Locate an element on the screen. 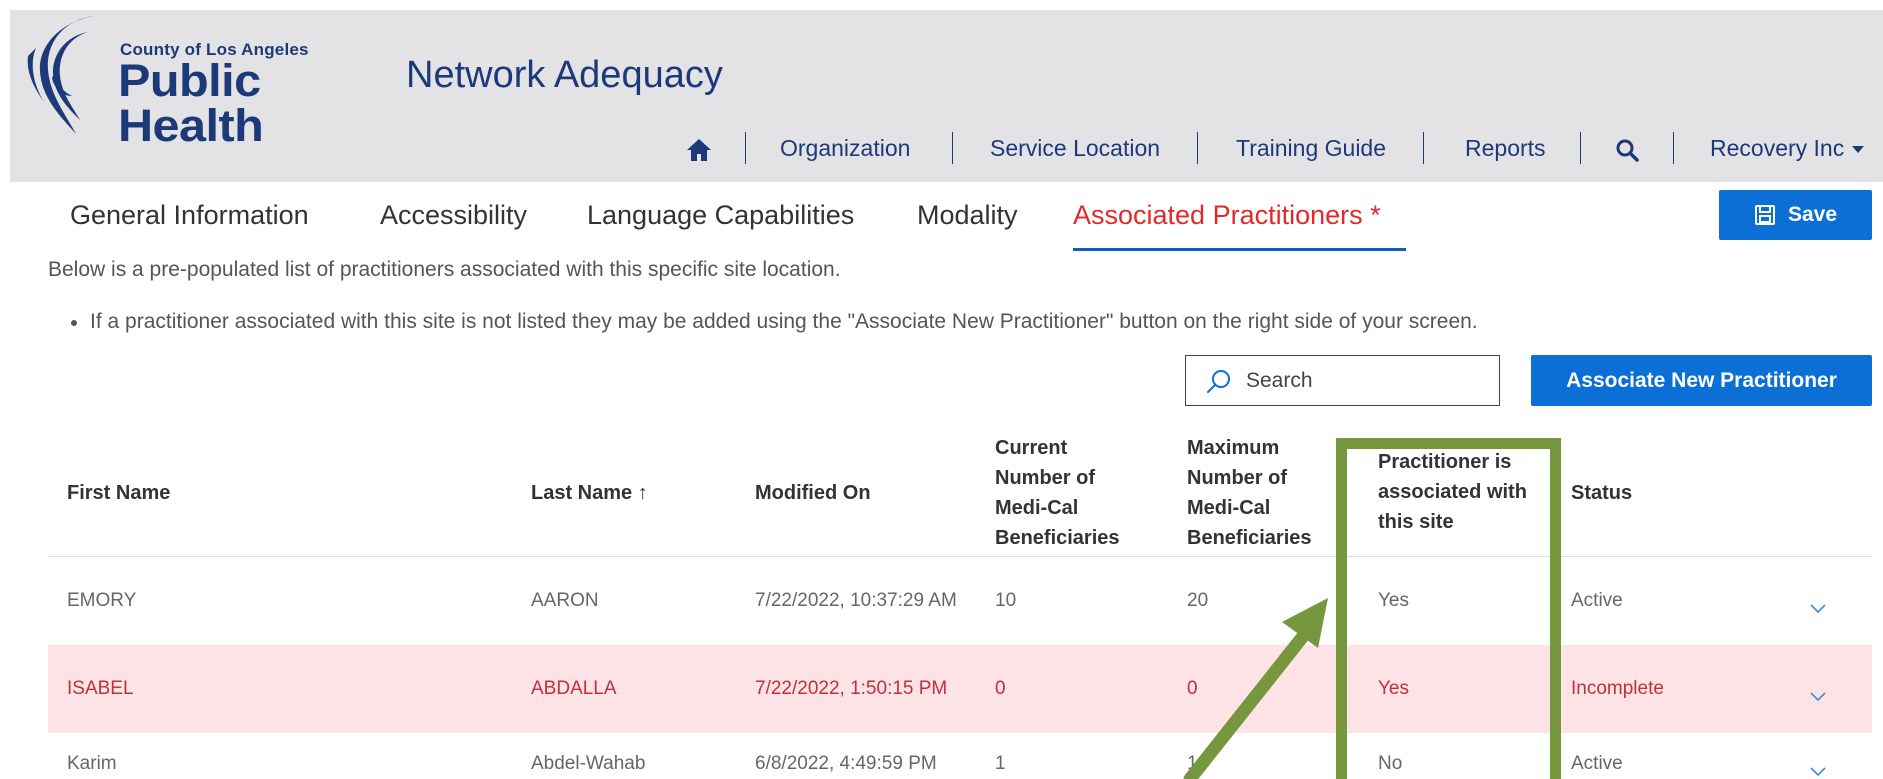  tab-associated-practitioners: Associated Practitioners * is located at coordinates (1227, 215).